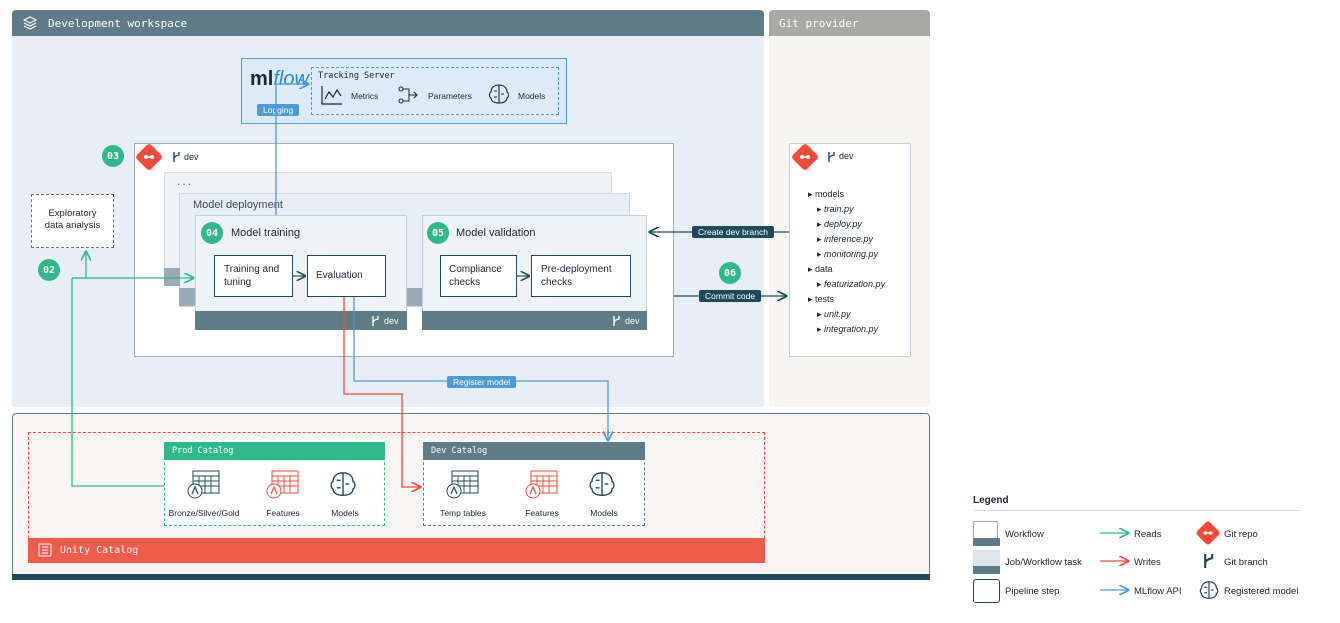 The height and width of the screenshot is (623, 1340). What do you see at coordinates (1209, 561) in the screenshot?
I see `legend-git-branch-icon` at bounding box center [1209, 561].